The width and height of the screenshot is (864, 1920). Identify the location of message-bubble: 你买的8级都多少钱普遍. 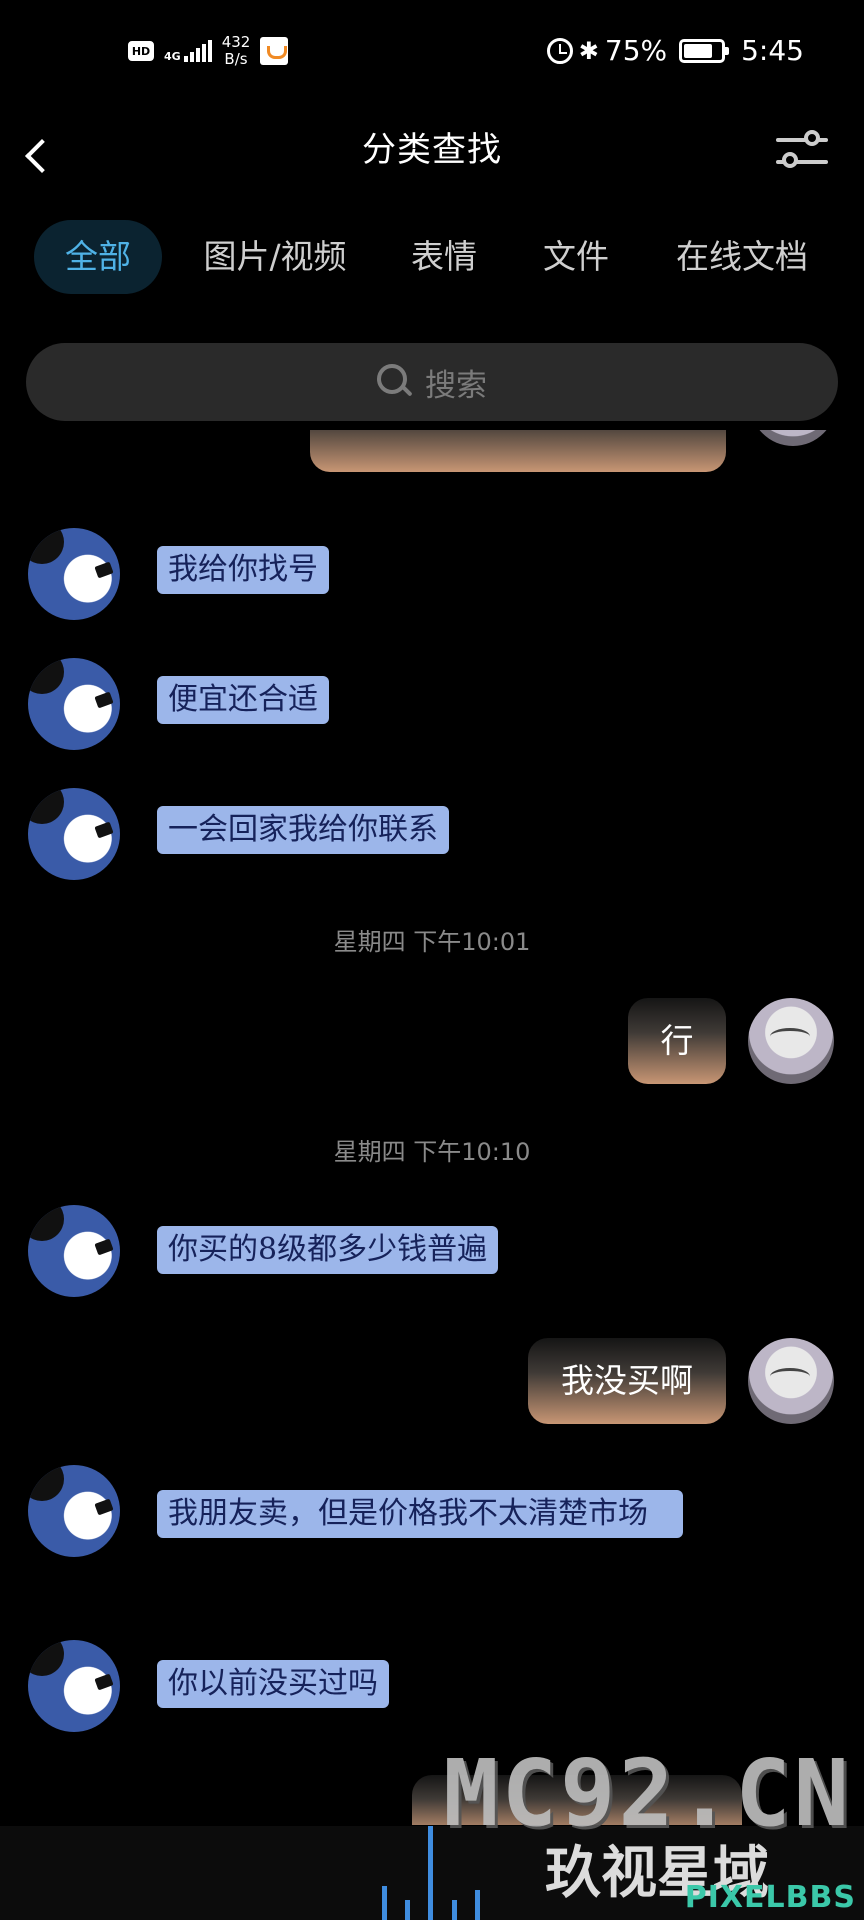
(328, 1250).